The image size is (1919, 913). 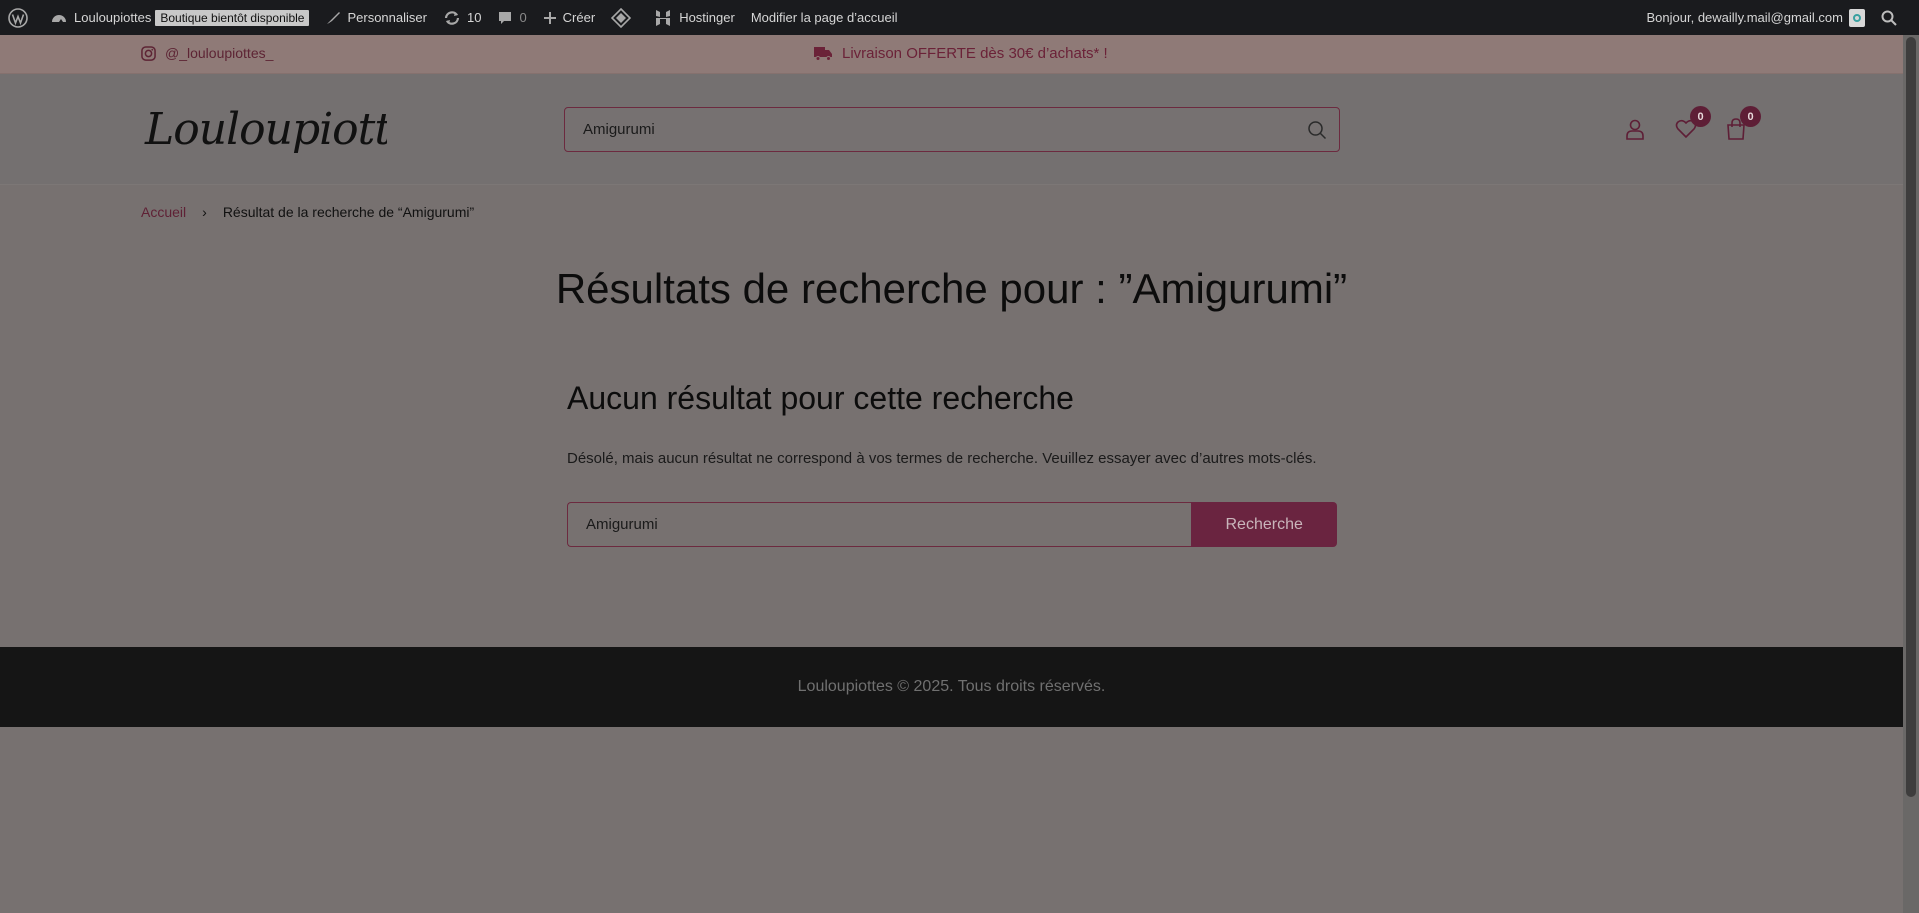 What do you see at coordinates (523, 17) in the screenshot?
I see `comments-count: 0` at bounding box center [523, 17].